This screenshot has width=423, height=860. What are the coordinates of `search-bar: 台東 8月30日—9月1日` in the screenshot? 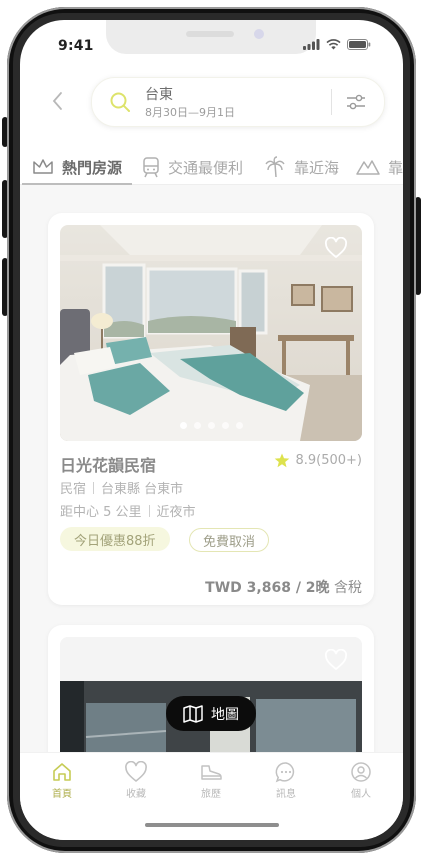 It's located at (238, 102).